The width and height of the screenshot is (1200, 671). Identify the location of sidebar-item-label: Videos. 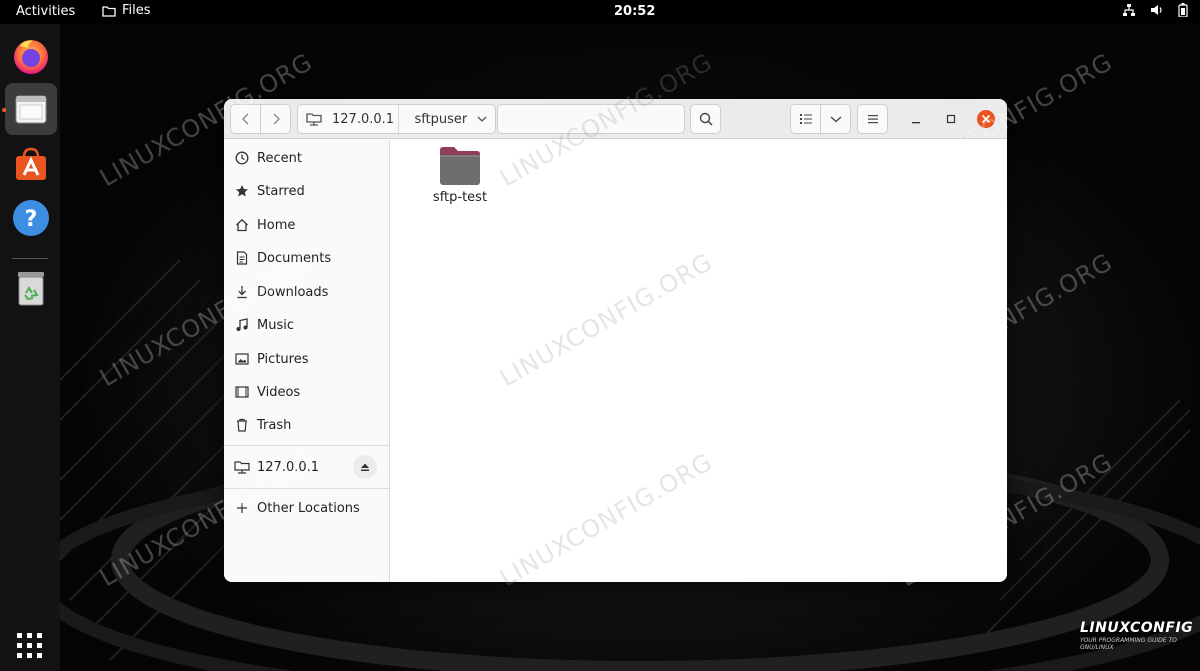
(279, 392).